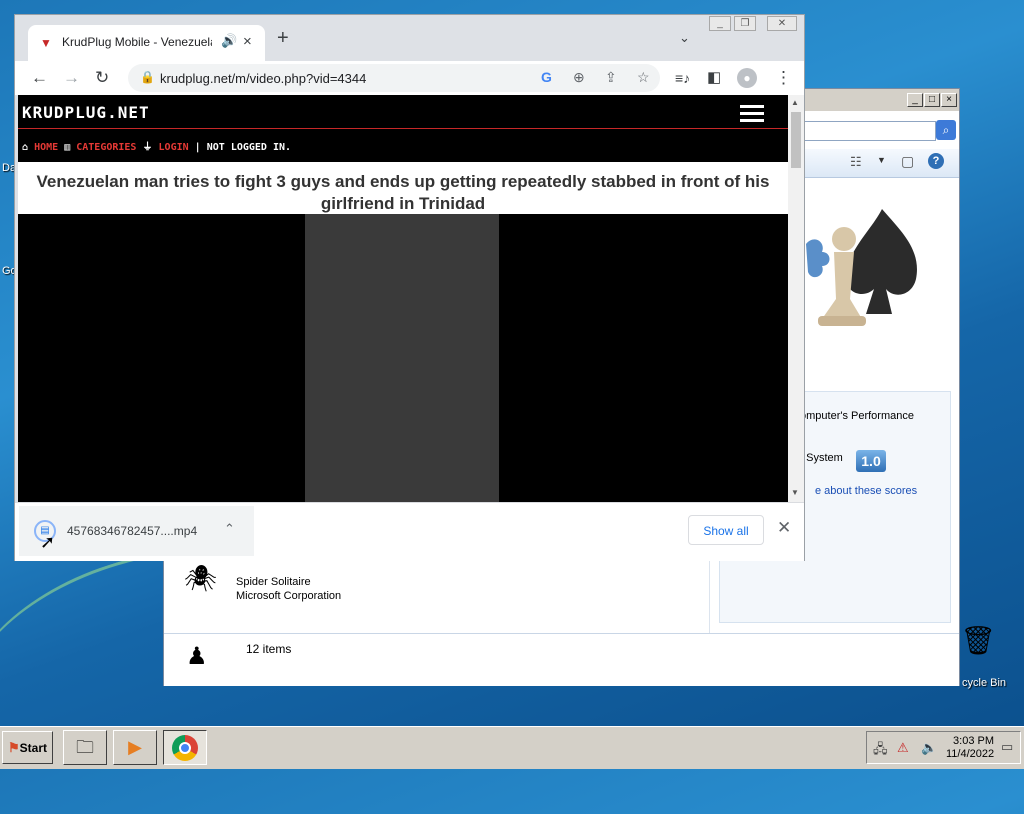 The width and height of the screenshot is (1024, 814). Describe the element at coordinates (949, 100) in the screenshot. I see `close-button: ×` at that location.